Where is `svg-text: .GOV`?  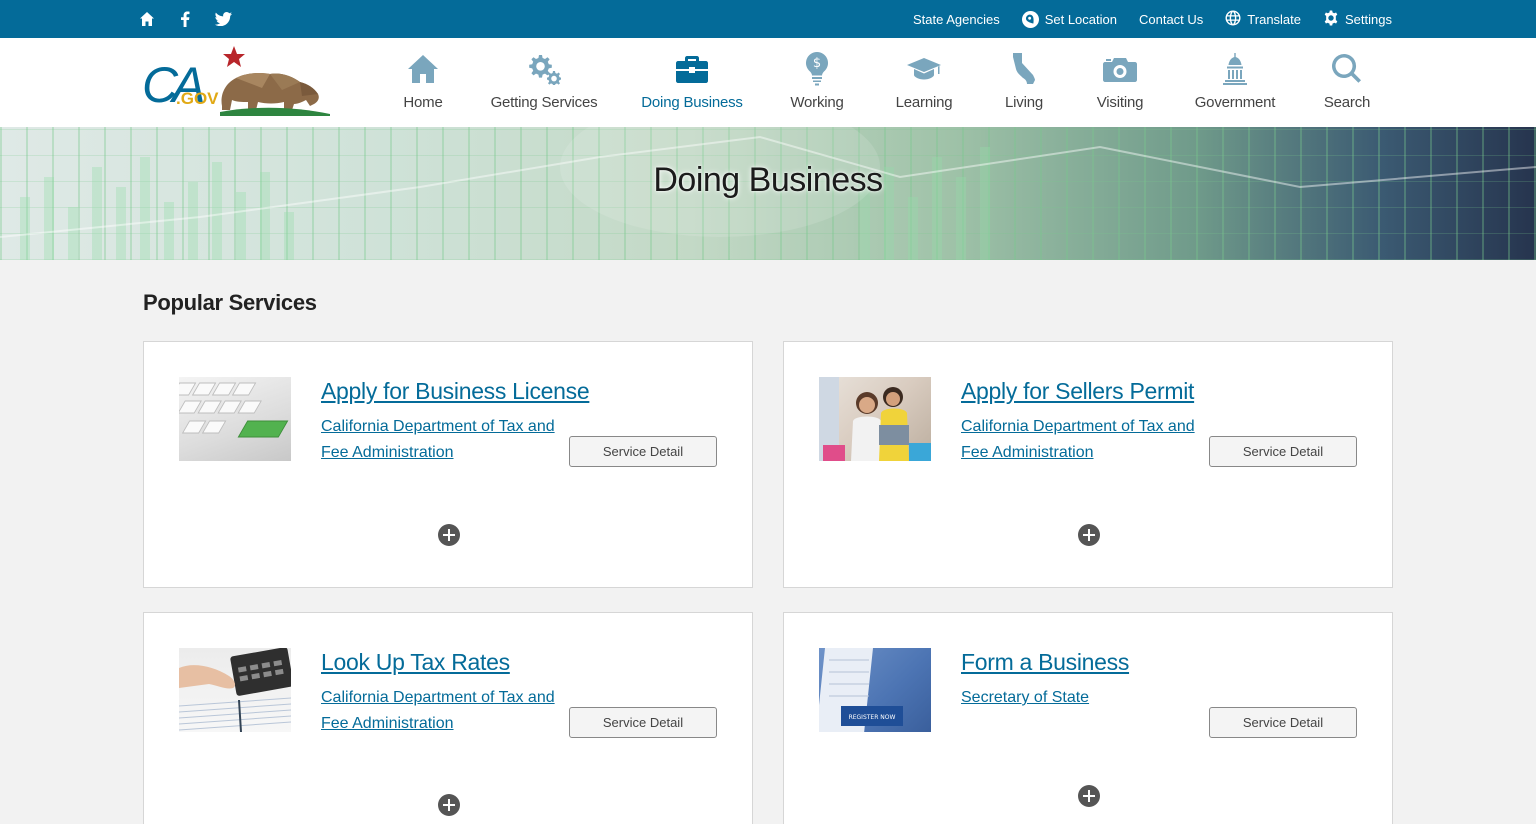 svg-text: .GOV is located at coordinates (197, 98).